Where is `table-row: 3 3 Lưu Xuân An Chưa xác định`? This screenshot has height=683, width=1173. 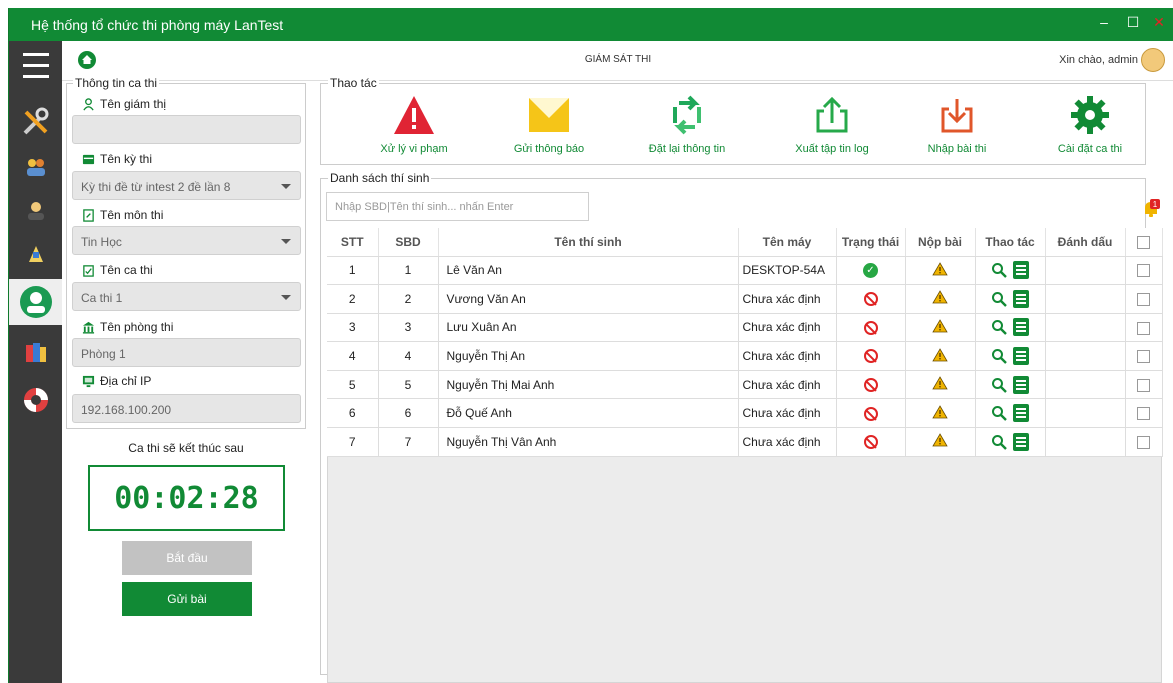 table-row: 3 3 Lưu Xuân An Chưa xác định is located at coordinates (745, 328).